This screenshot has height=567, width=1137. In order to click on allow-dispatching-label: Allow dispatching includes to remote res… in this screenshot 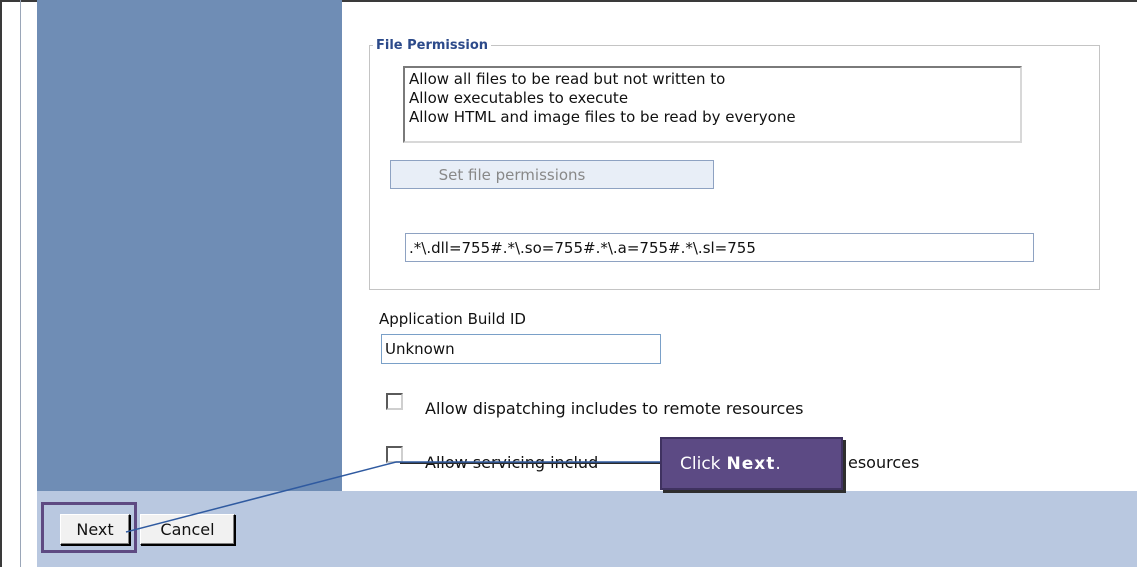, I will do `click(614, 408)`.